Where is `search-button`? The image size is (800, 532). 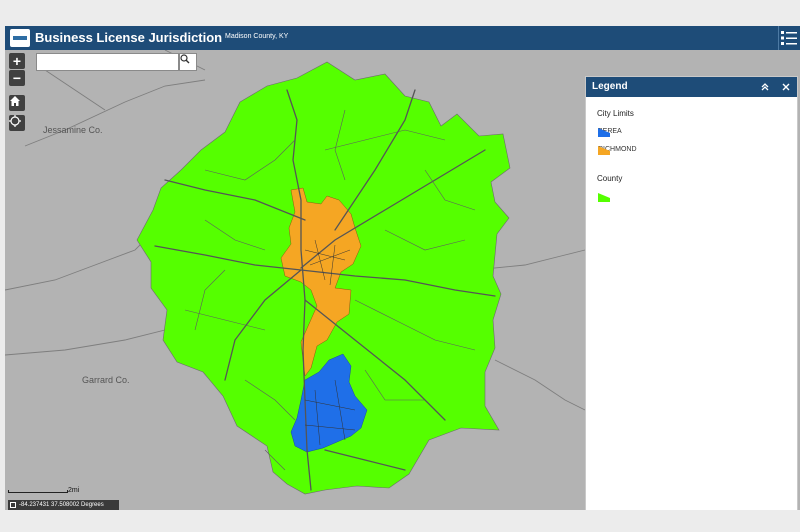 search-button is located at coordinates (188, 62).